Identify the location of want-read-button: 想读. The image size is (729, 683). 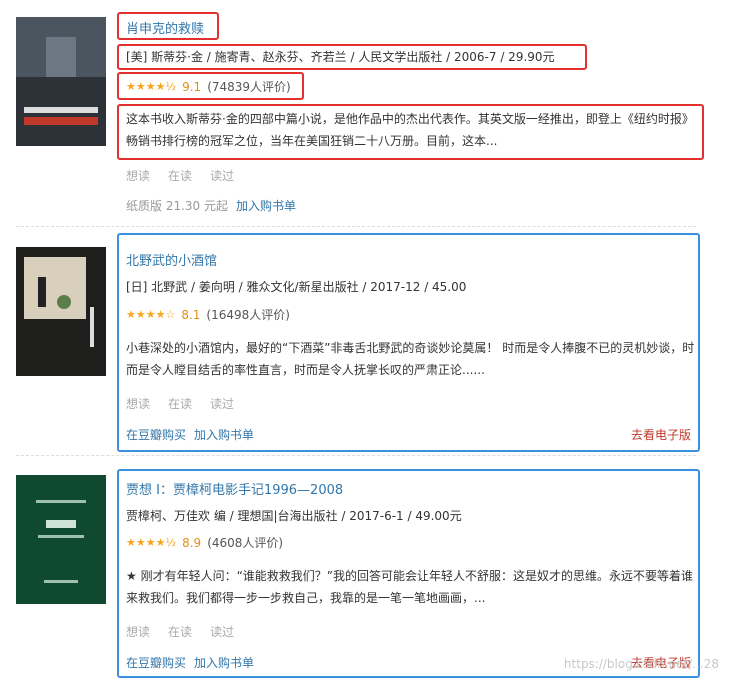
(138, 175).